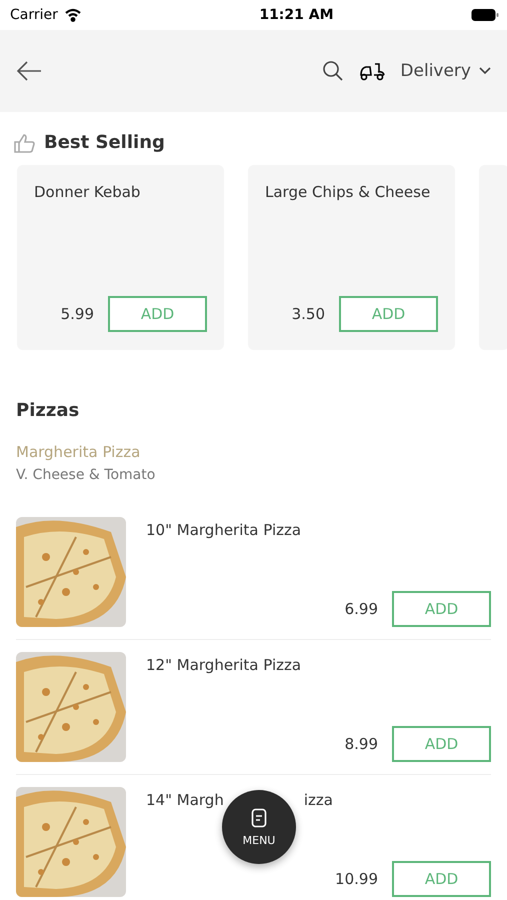  I want to click on back-button, so click(29, 71).